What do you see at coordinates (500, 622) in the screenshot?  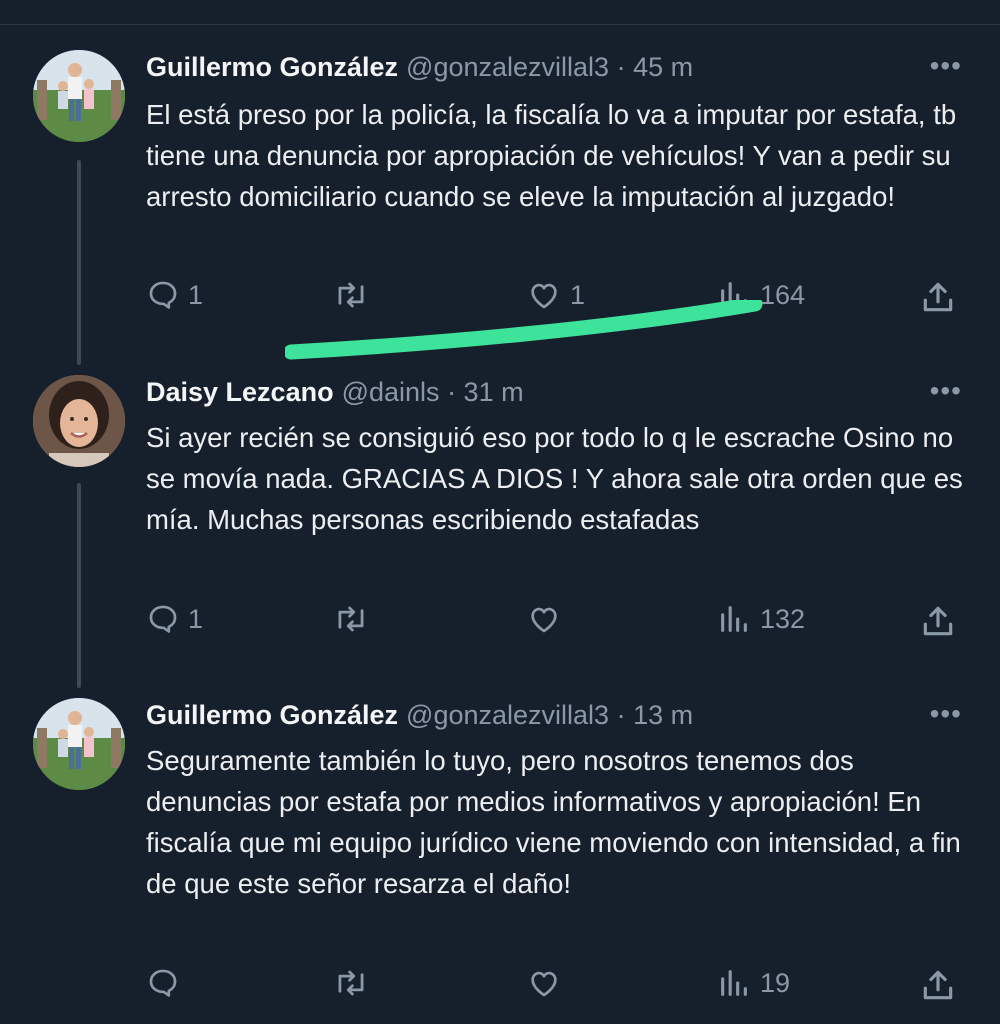 I see `action-bar: 1 132` at bounding box center [500, 622].